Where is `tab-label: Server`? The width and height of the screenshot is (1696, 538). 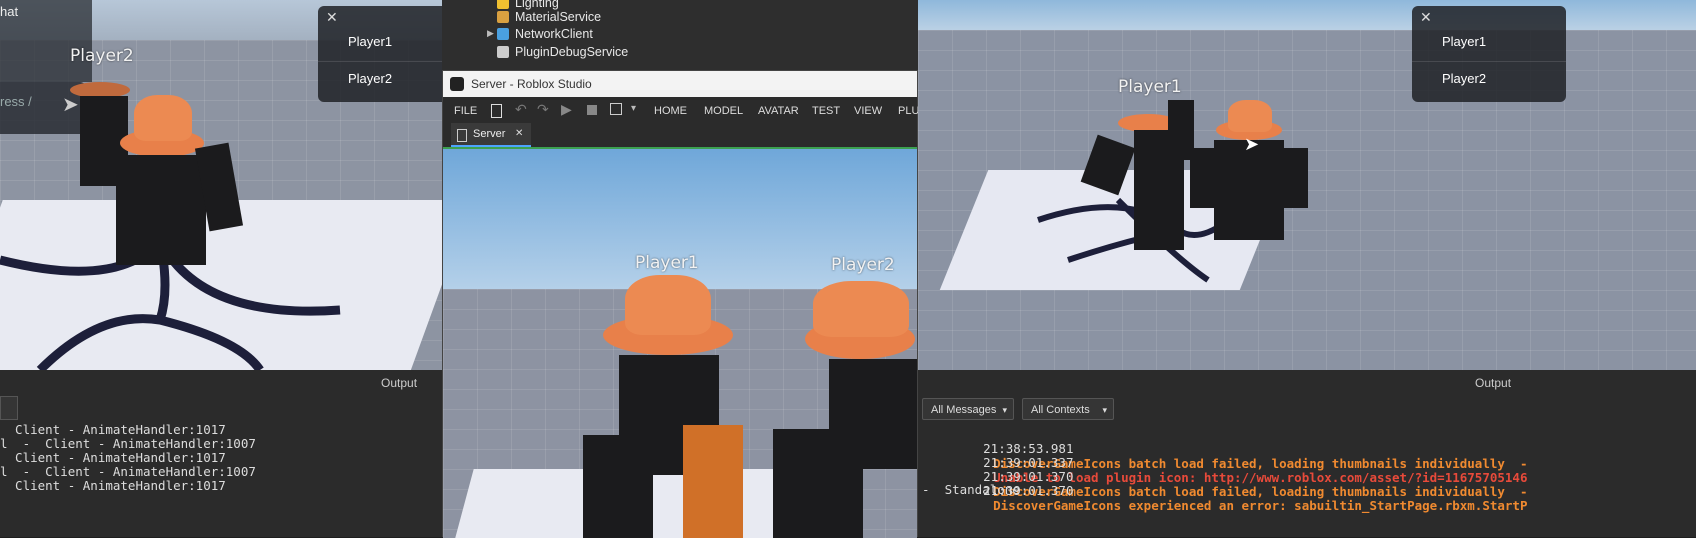
tab-label: Server is located at coordinates (489, 134).